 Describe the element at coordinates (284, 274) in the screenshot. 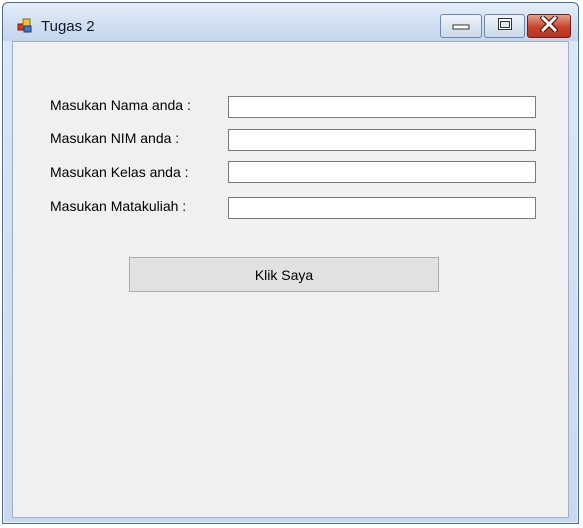

I see `klik-saya-button: Klik Saya` at that location.